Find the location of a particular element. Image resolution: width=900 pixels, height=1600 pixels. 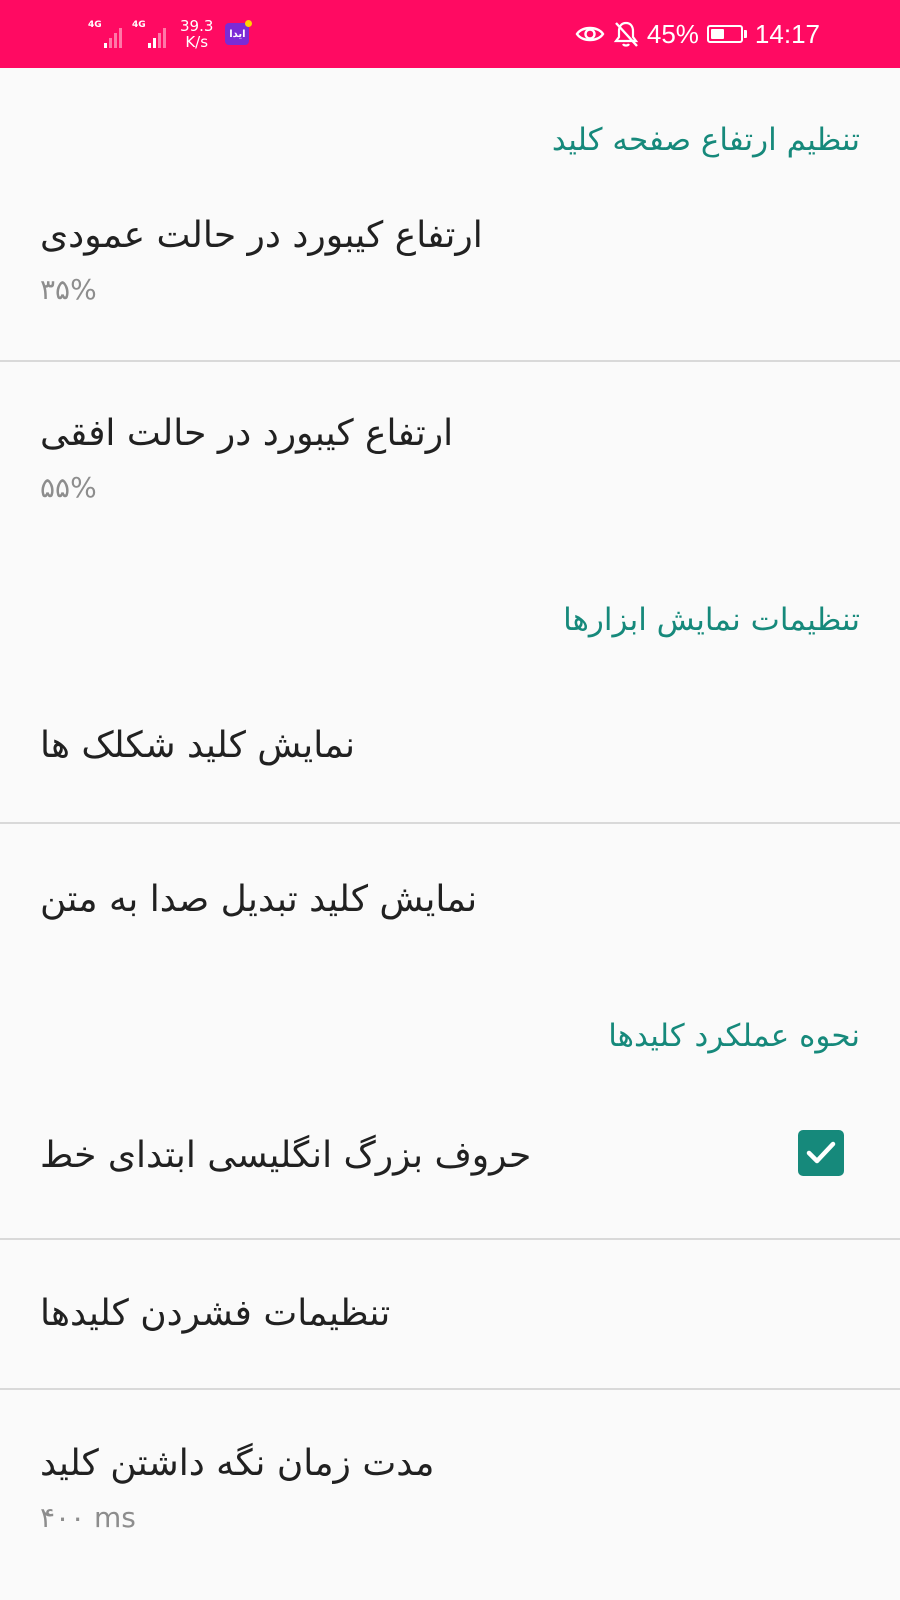

auto-caps-checkbox is located at coordinates (821, 1153).